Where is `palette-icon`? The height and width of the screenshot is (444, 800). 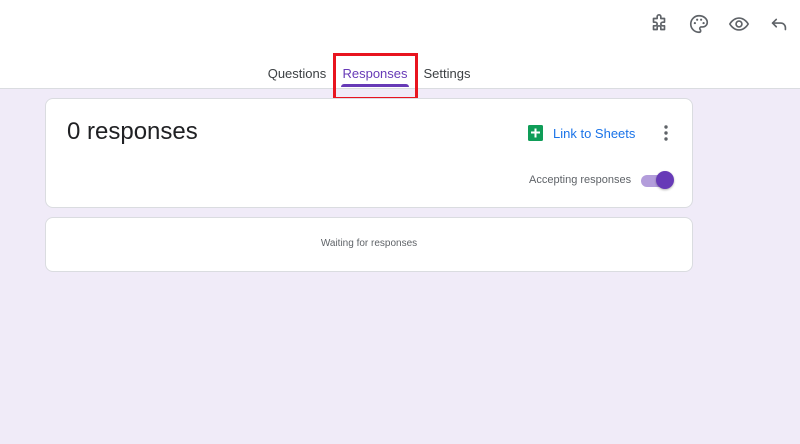 palette-icon is located at coordinates (699, 24).